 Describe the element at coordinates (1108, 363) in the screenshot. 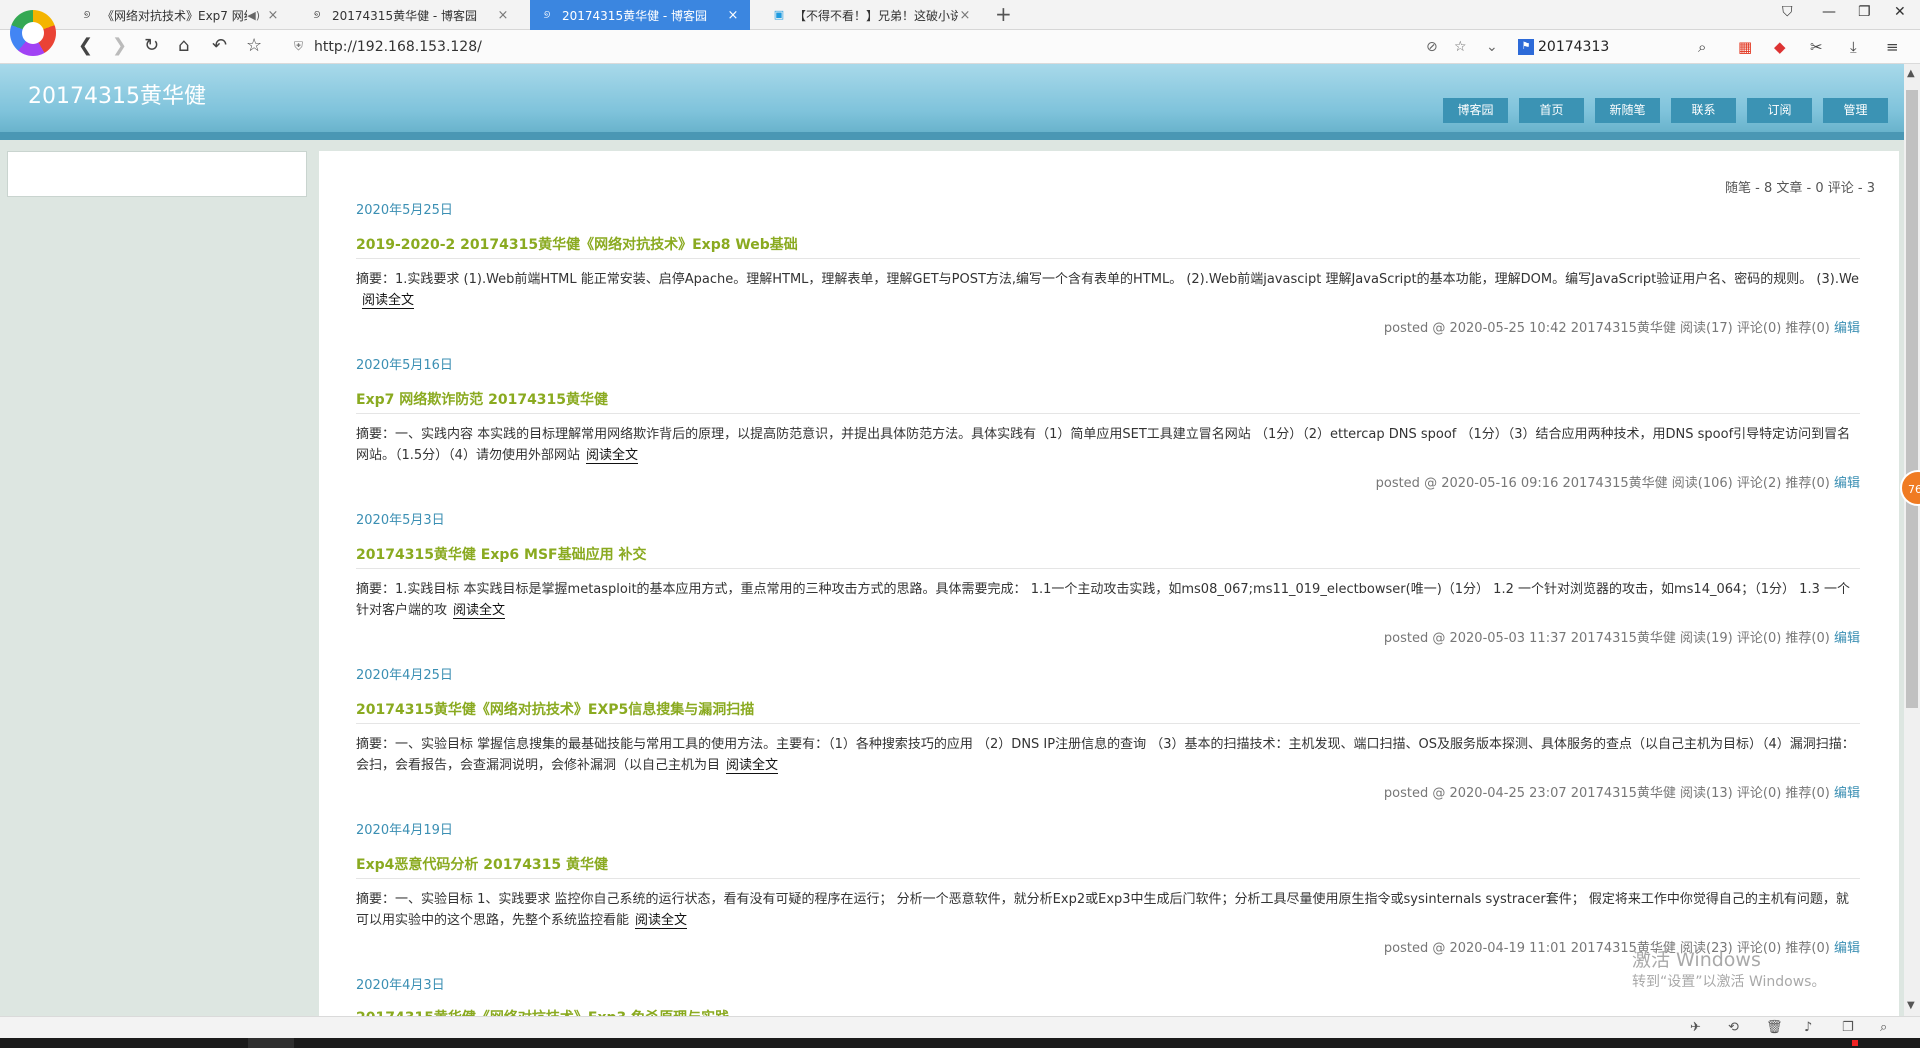

I see `post-date: 2020年5月16日` at that location.